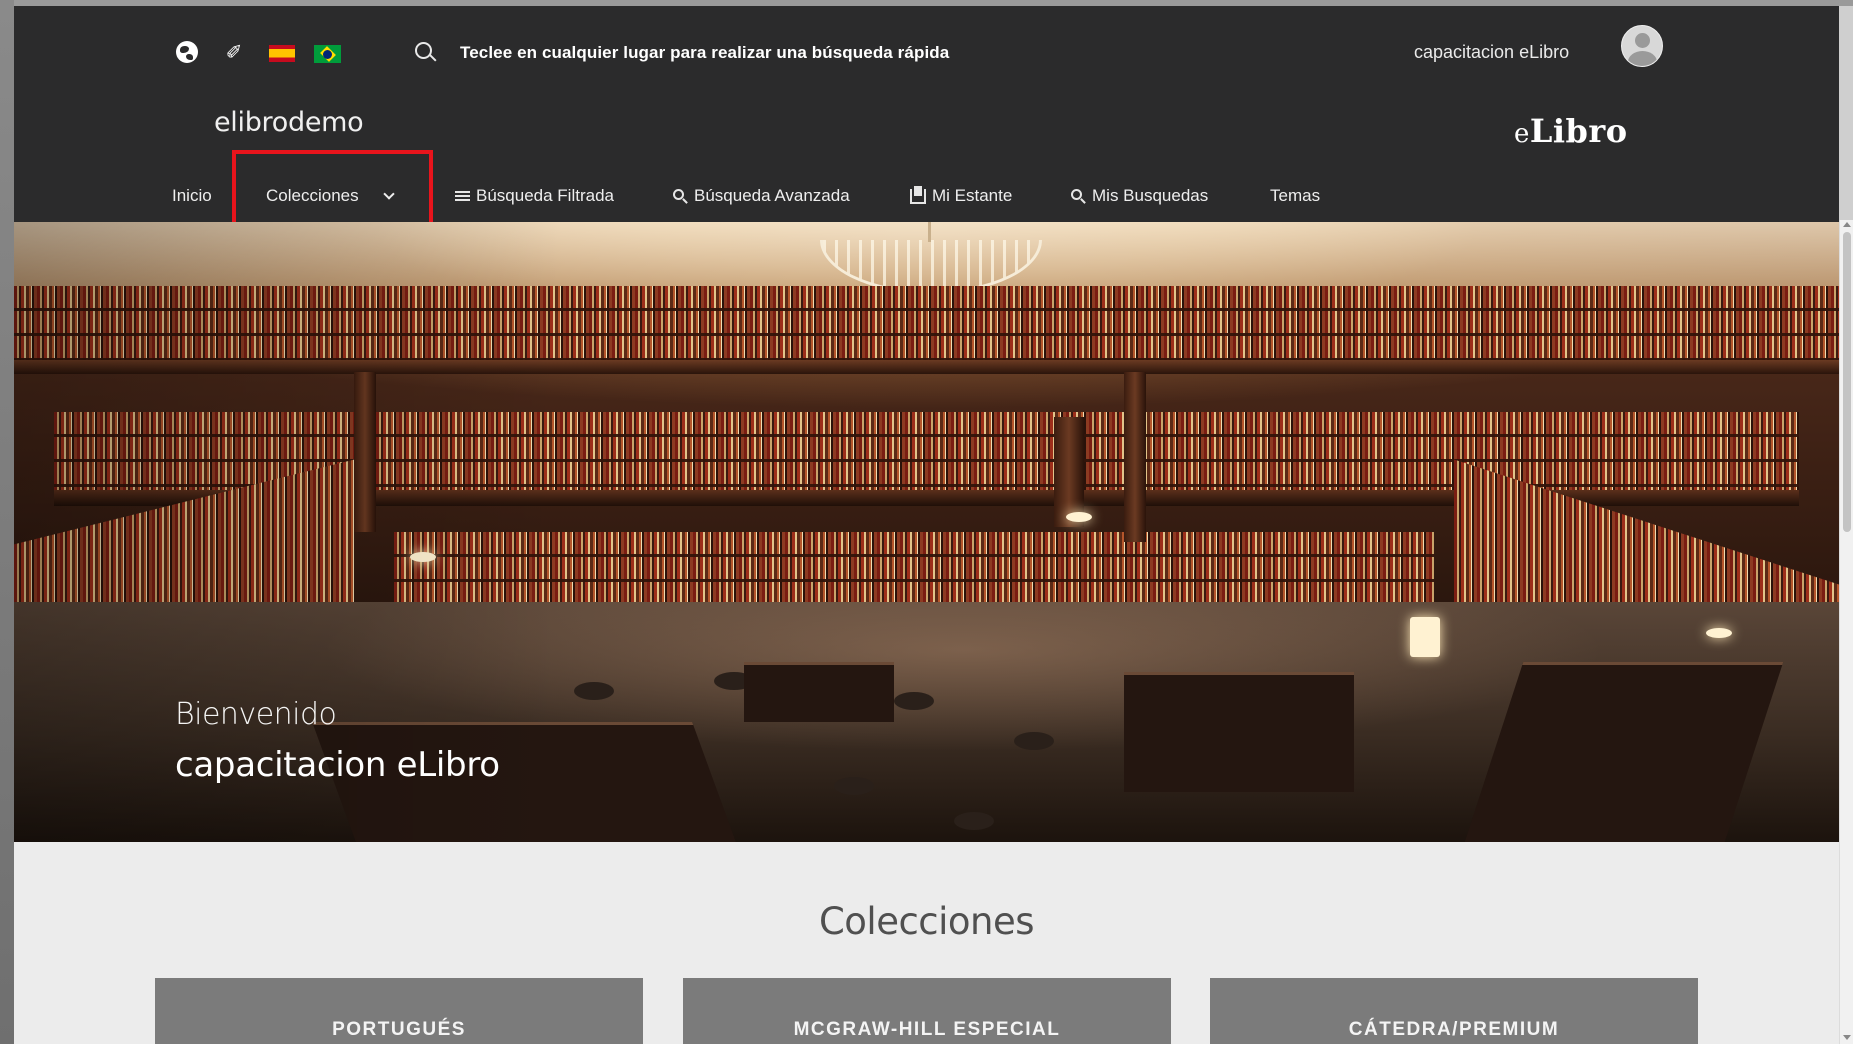 The image size is (1853, 1044). Describe the element at coordinates (282, 53) in the screenshot. I see `flag-spain-icon` at that location.